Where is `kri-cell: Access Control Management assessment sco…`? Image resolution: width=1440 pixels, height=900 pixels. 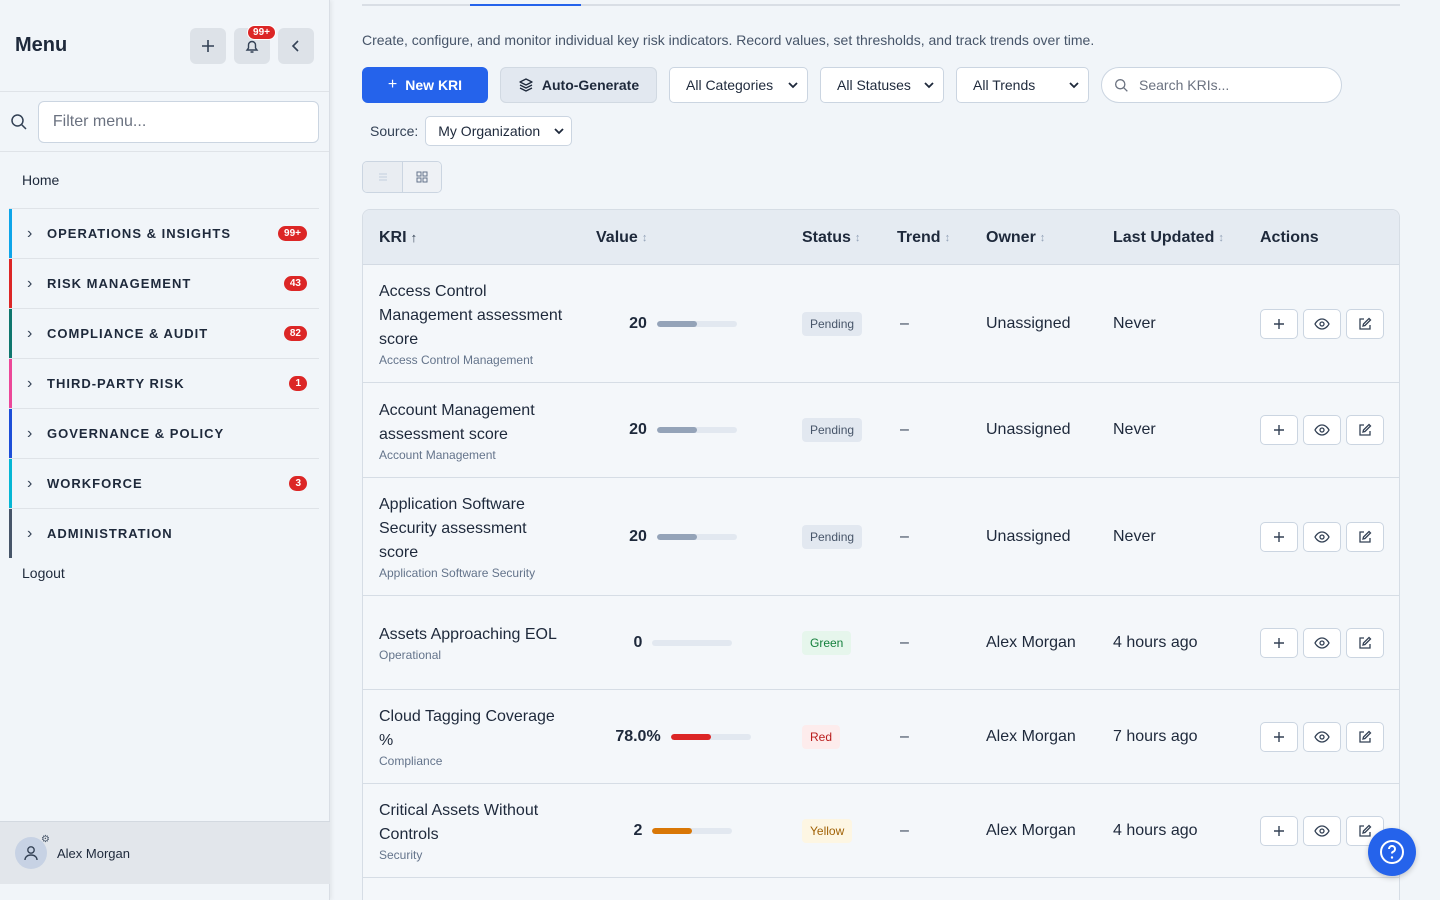
kri-cell: Access Control Management assessment sco… is located at coordinates (474, 323).